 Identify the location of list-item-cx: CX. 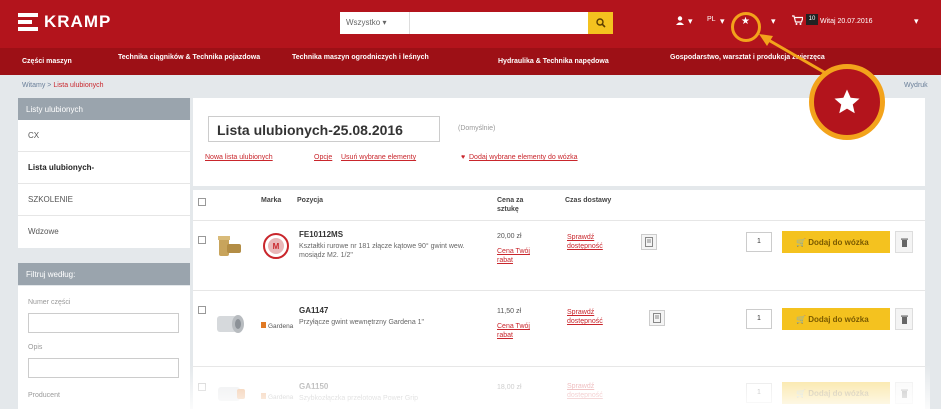
(104, 136).